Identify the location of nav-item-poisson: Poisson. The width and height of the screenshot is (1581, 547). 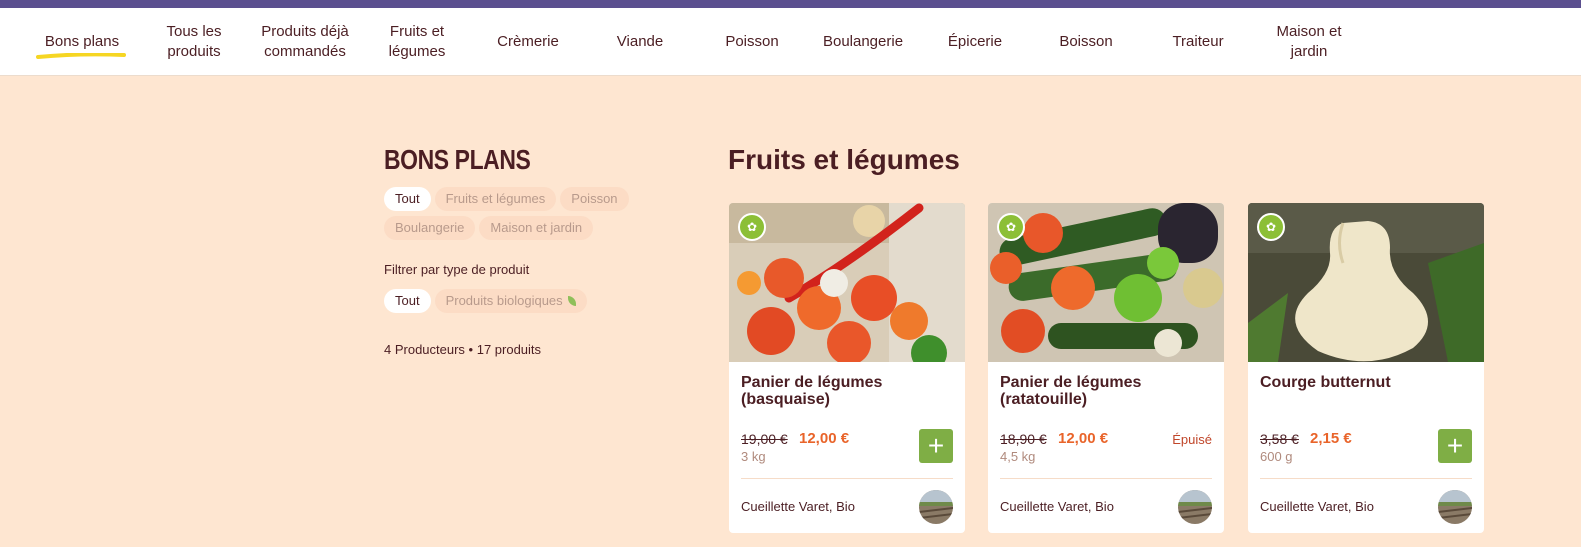
(752, 41).